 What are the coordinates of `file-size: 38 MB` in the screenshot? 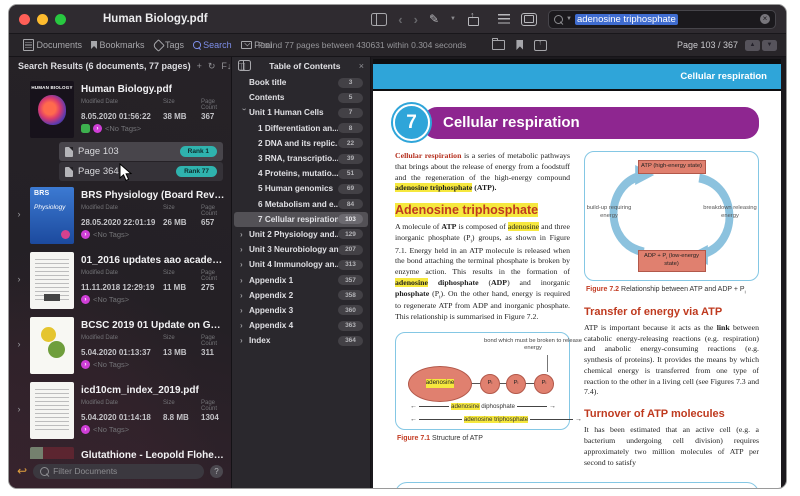 It's located at (175, 116).